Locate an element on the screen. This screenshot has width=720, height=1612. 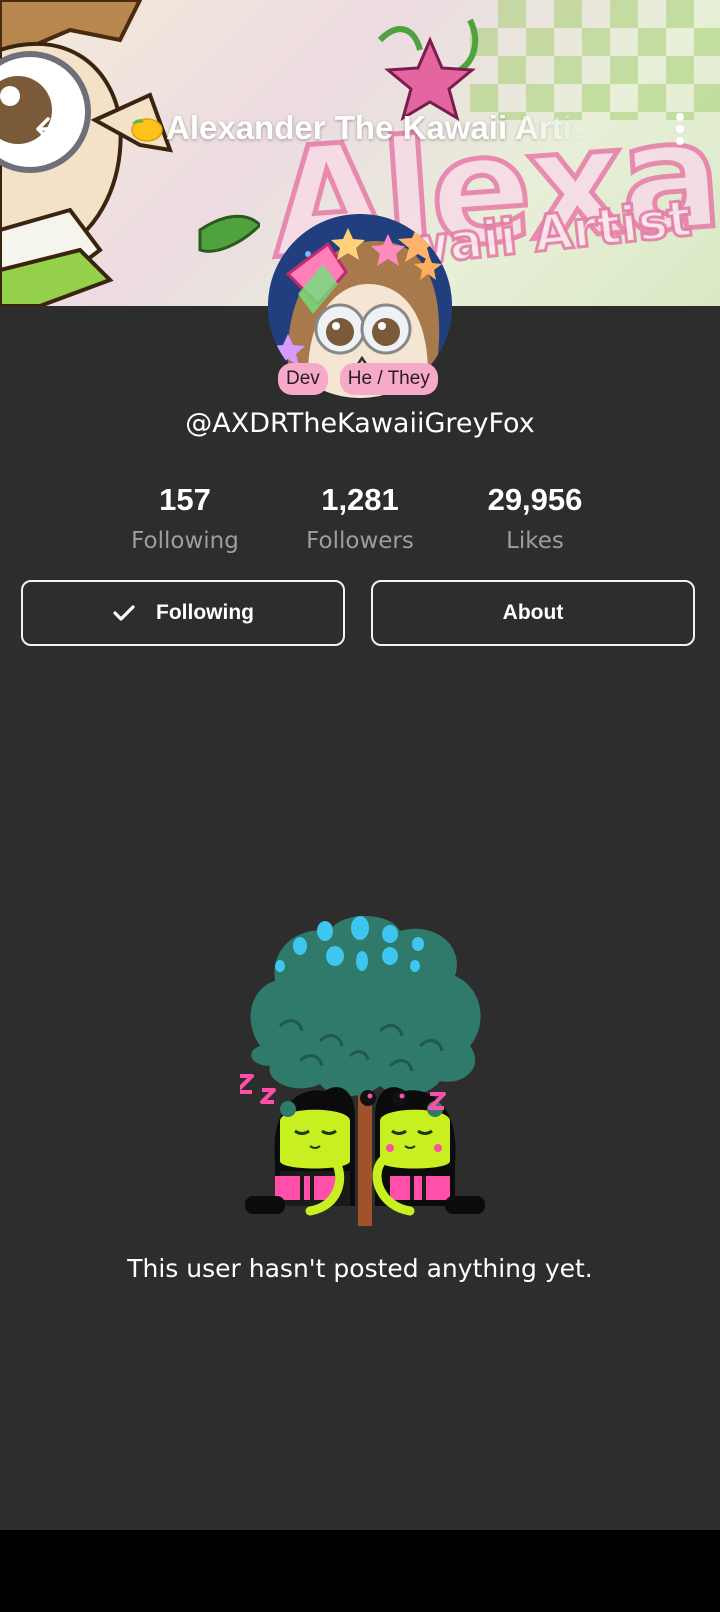
stat-followers: 1,281 Followers is located at coordinates (360, 517).